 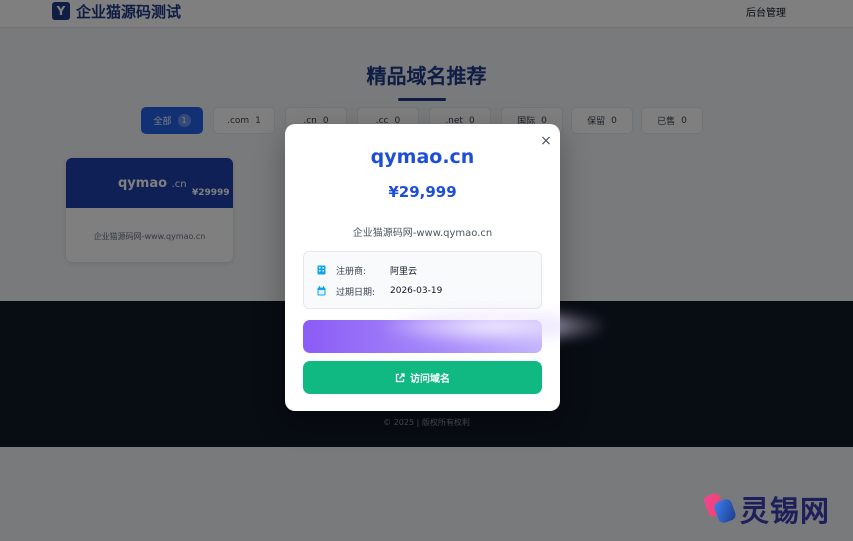 I want to click on modal-domain: qymao.cn, so click(x=422, y=157).